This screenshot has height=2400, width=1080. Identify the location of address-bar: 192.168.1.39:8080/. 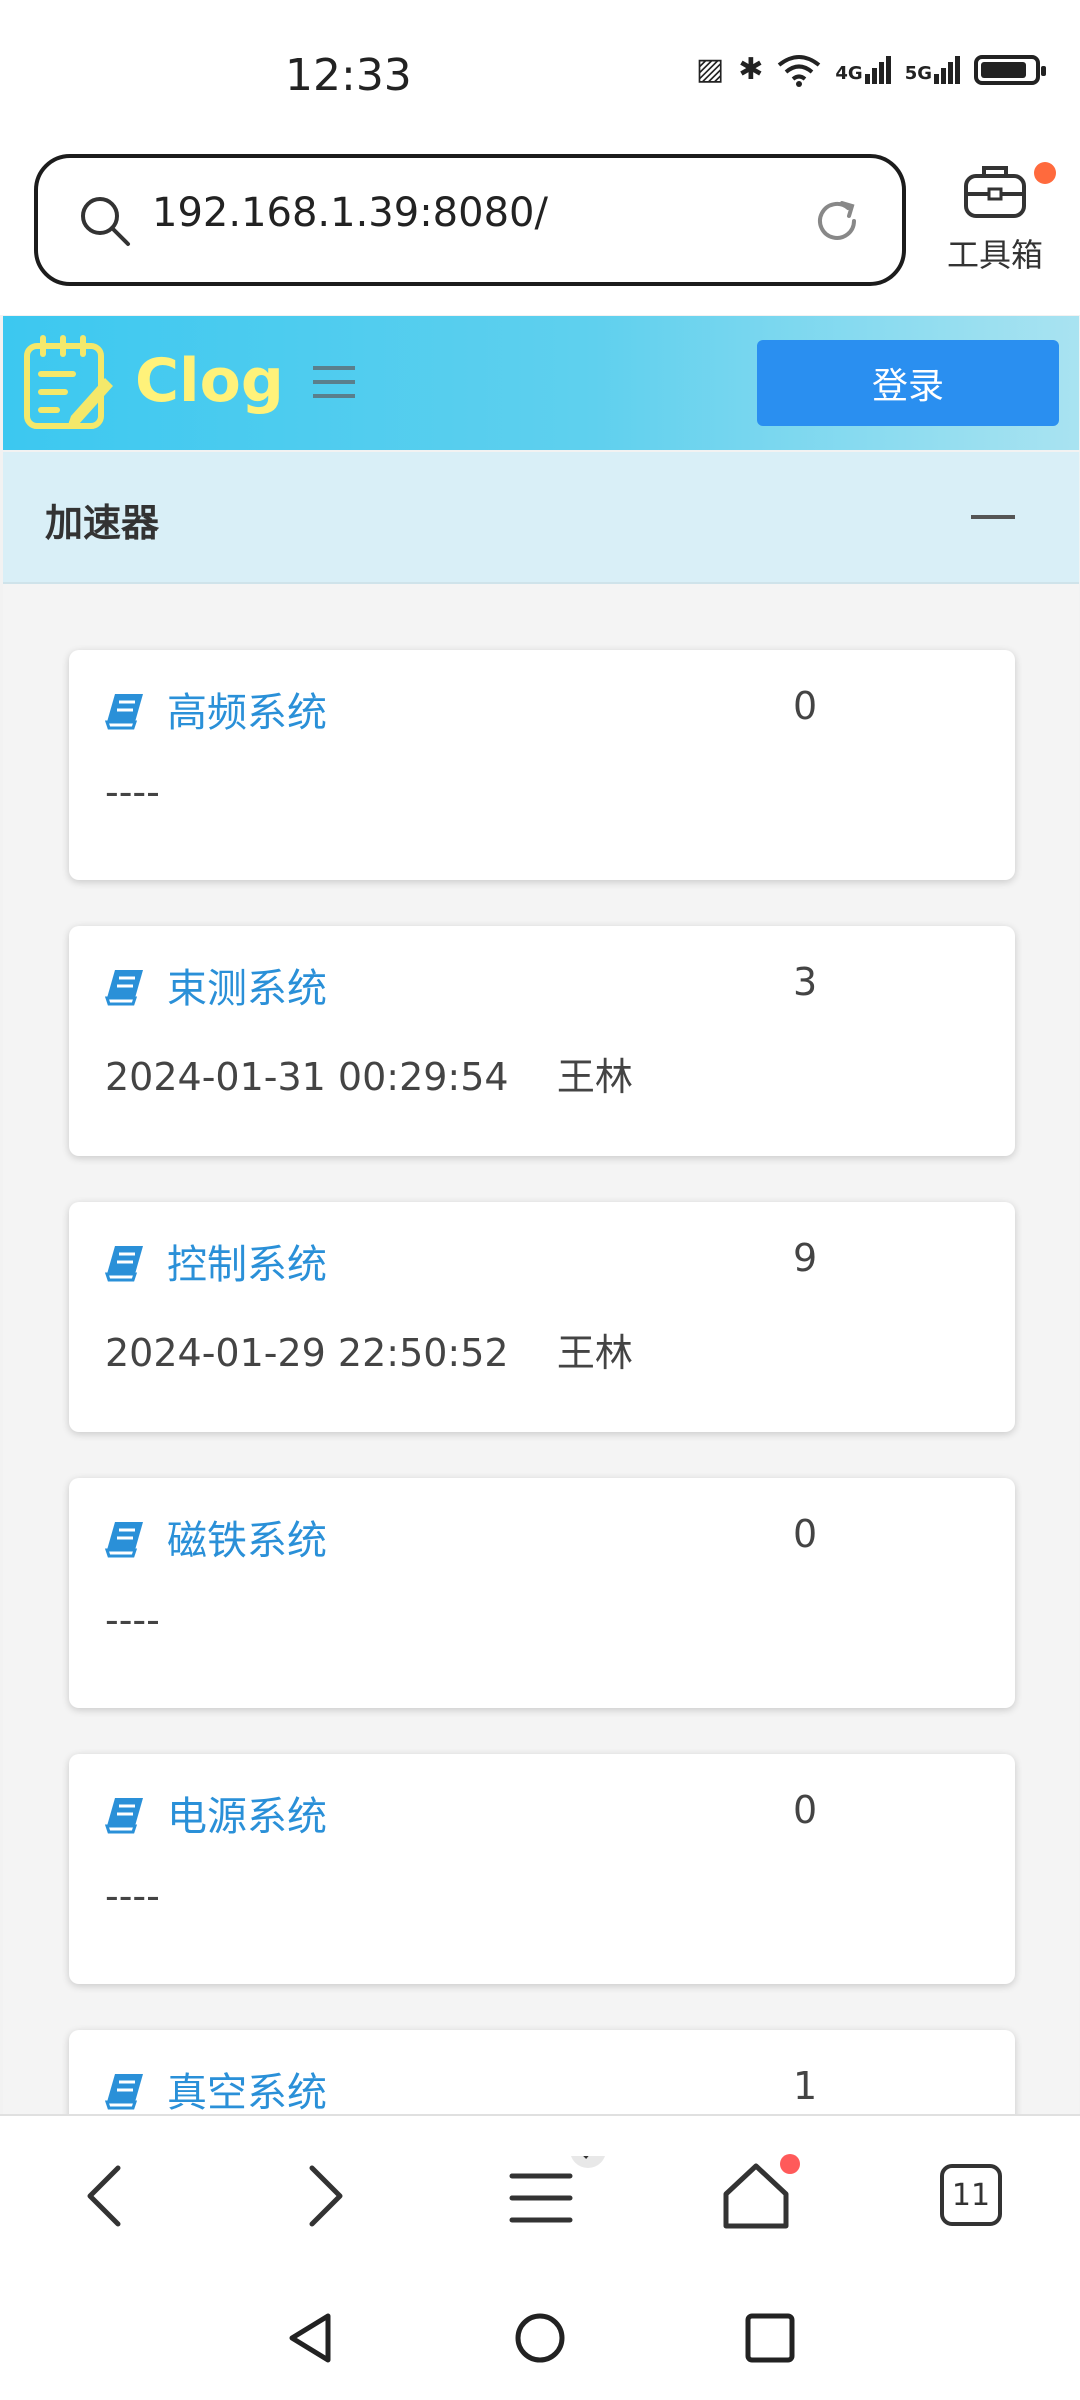
(470, 220).